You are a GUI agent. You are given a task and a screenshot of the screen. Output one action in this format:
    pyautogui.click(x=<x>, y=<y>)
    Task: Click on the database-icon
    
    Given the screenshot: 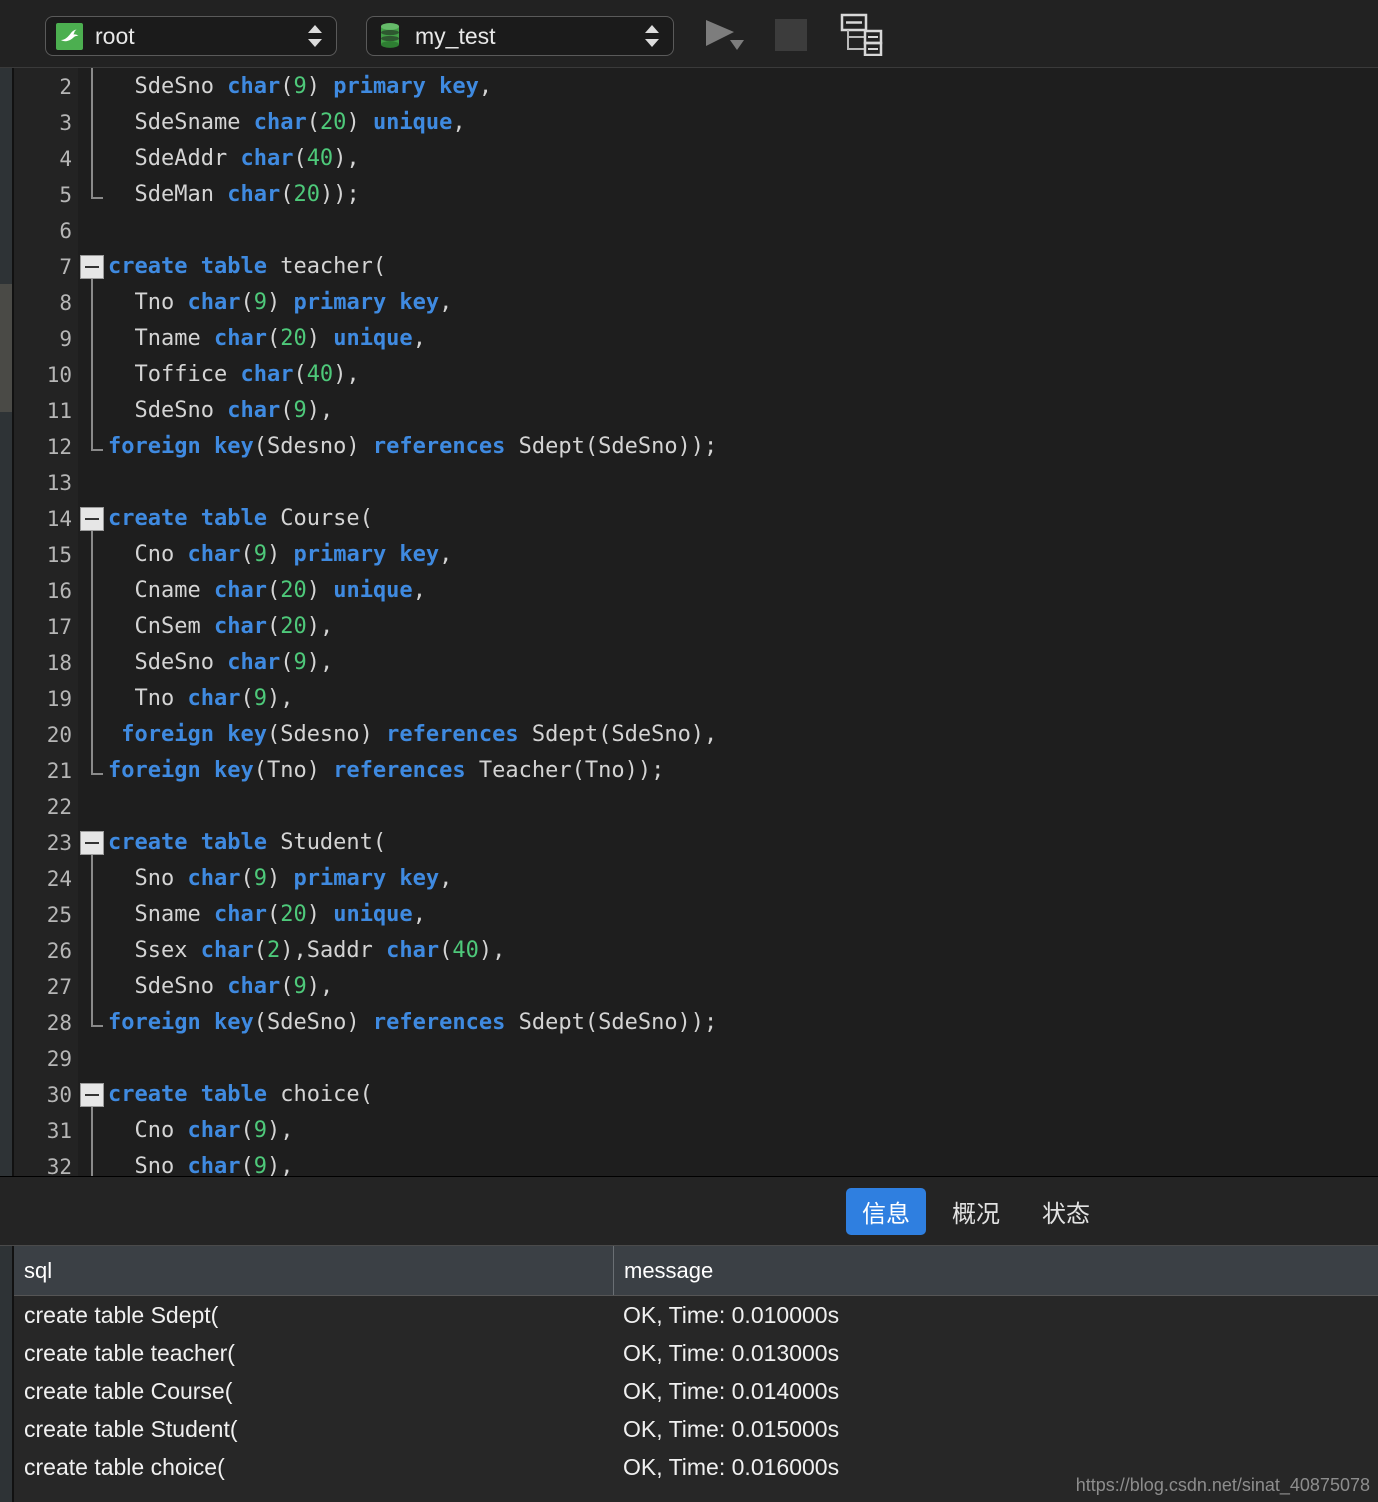 What is the action you would take?
    pyautogui.click(x=390, y=36)
    